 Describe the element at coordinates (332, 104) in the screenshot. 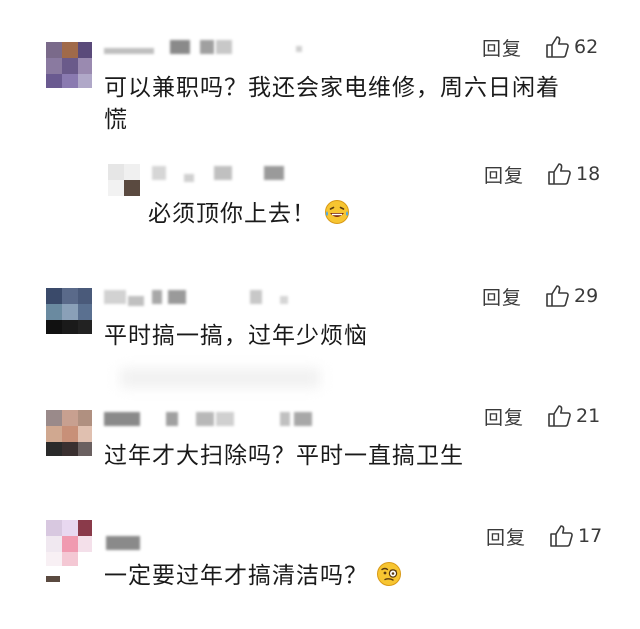

I see `comment-text: 可以兼职吗？我还会家电维修，周六日闲着 慌` at that location.